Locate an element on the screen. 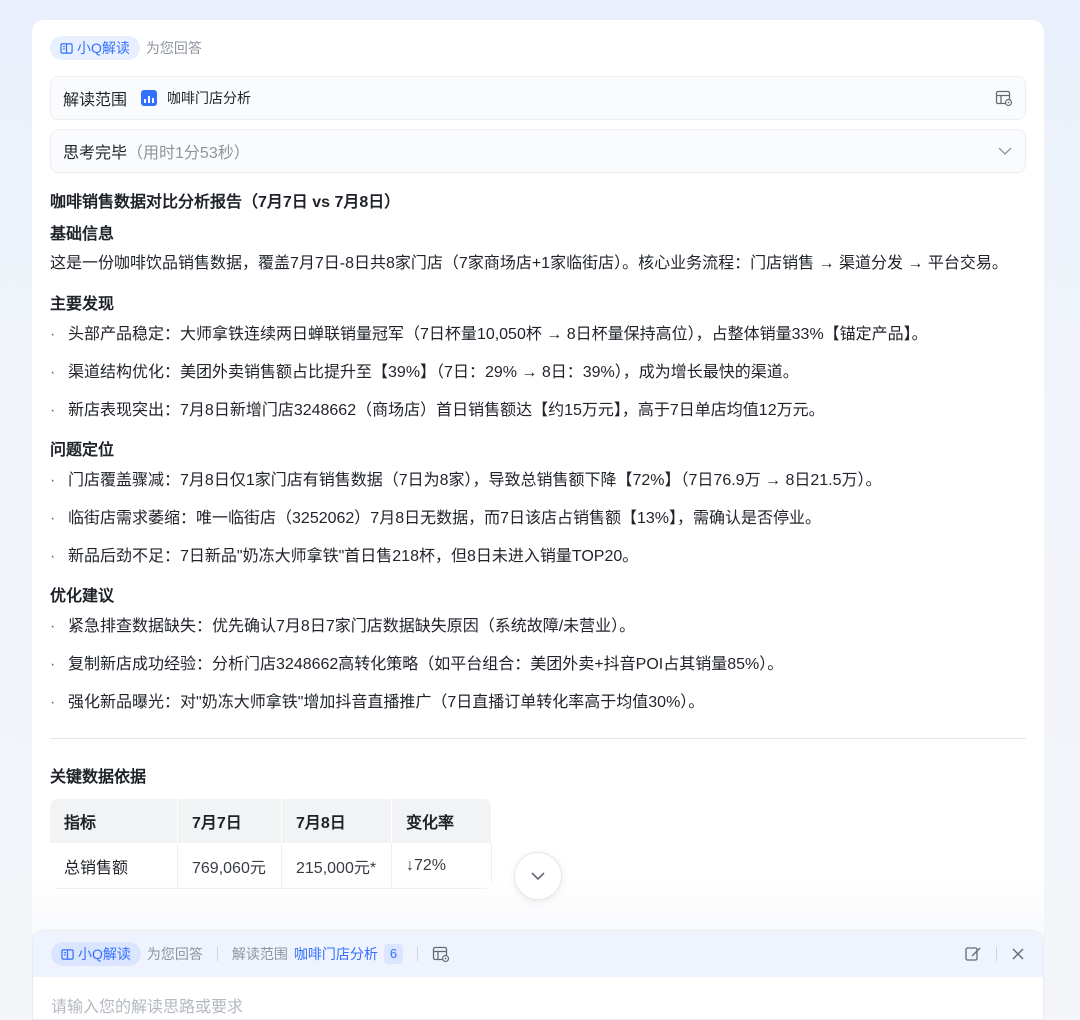 The height and width of the screenshot is (1020, 1080). close-icon is located at coordinates (1018, 954).